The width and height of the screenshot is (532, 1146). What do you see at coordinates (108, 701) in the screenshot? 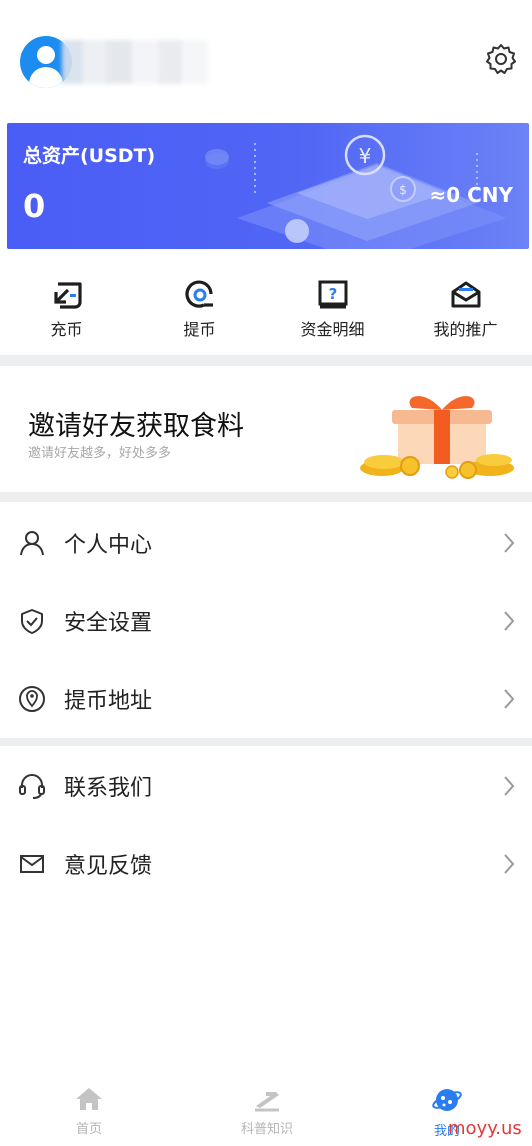
I see `menu-label: 提币地址` at bounding box center [108, 701].